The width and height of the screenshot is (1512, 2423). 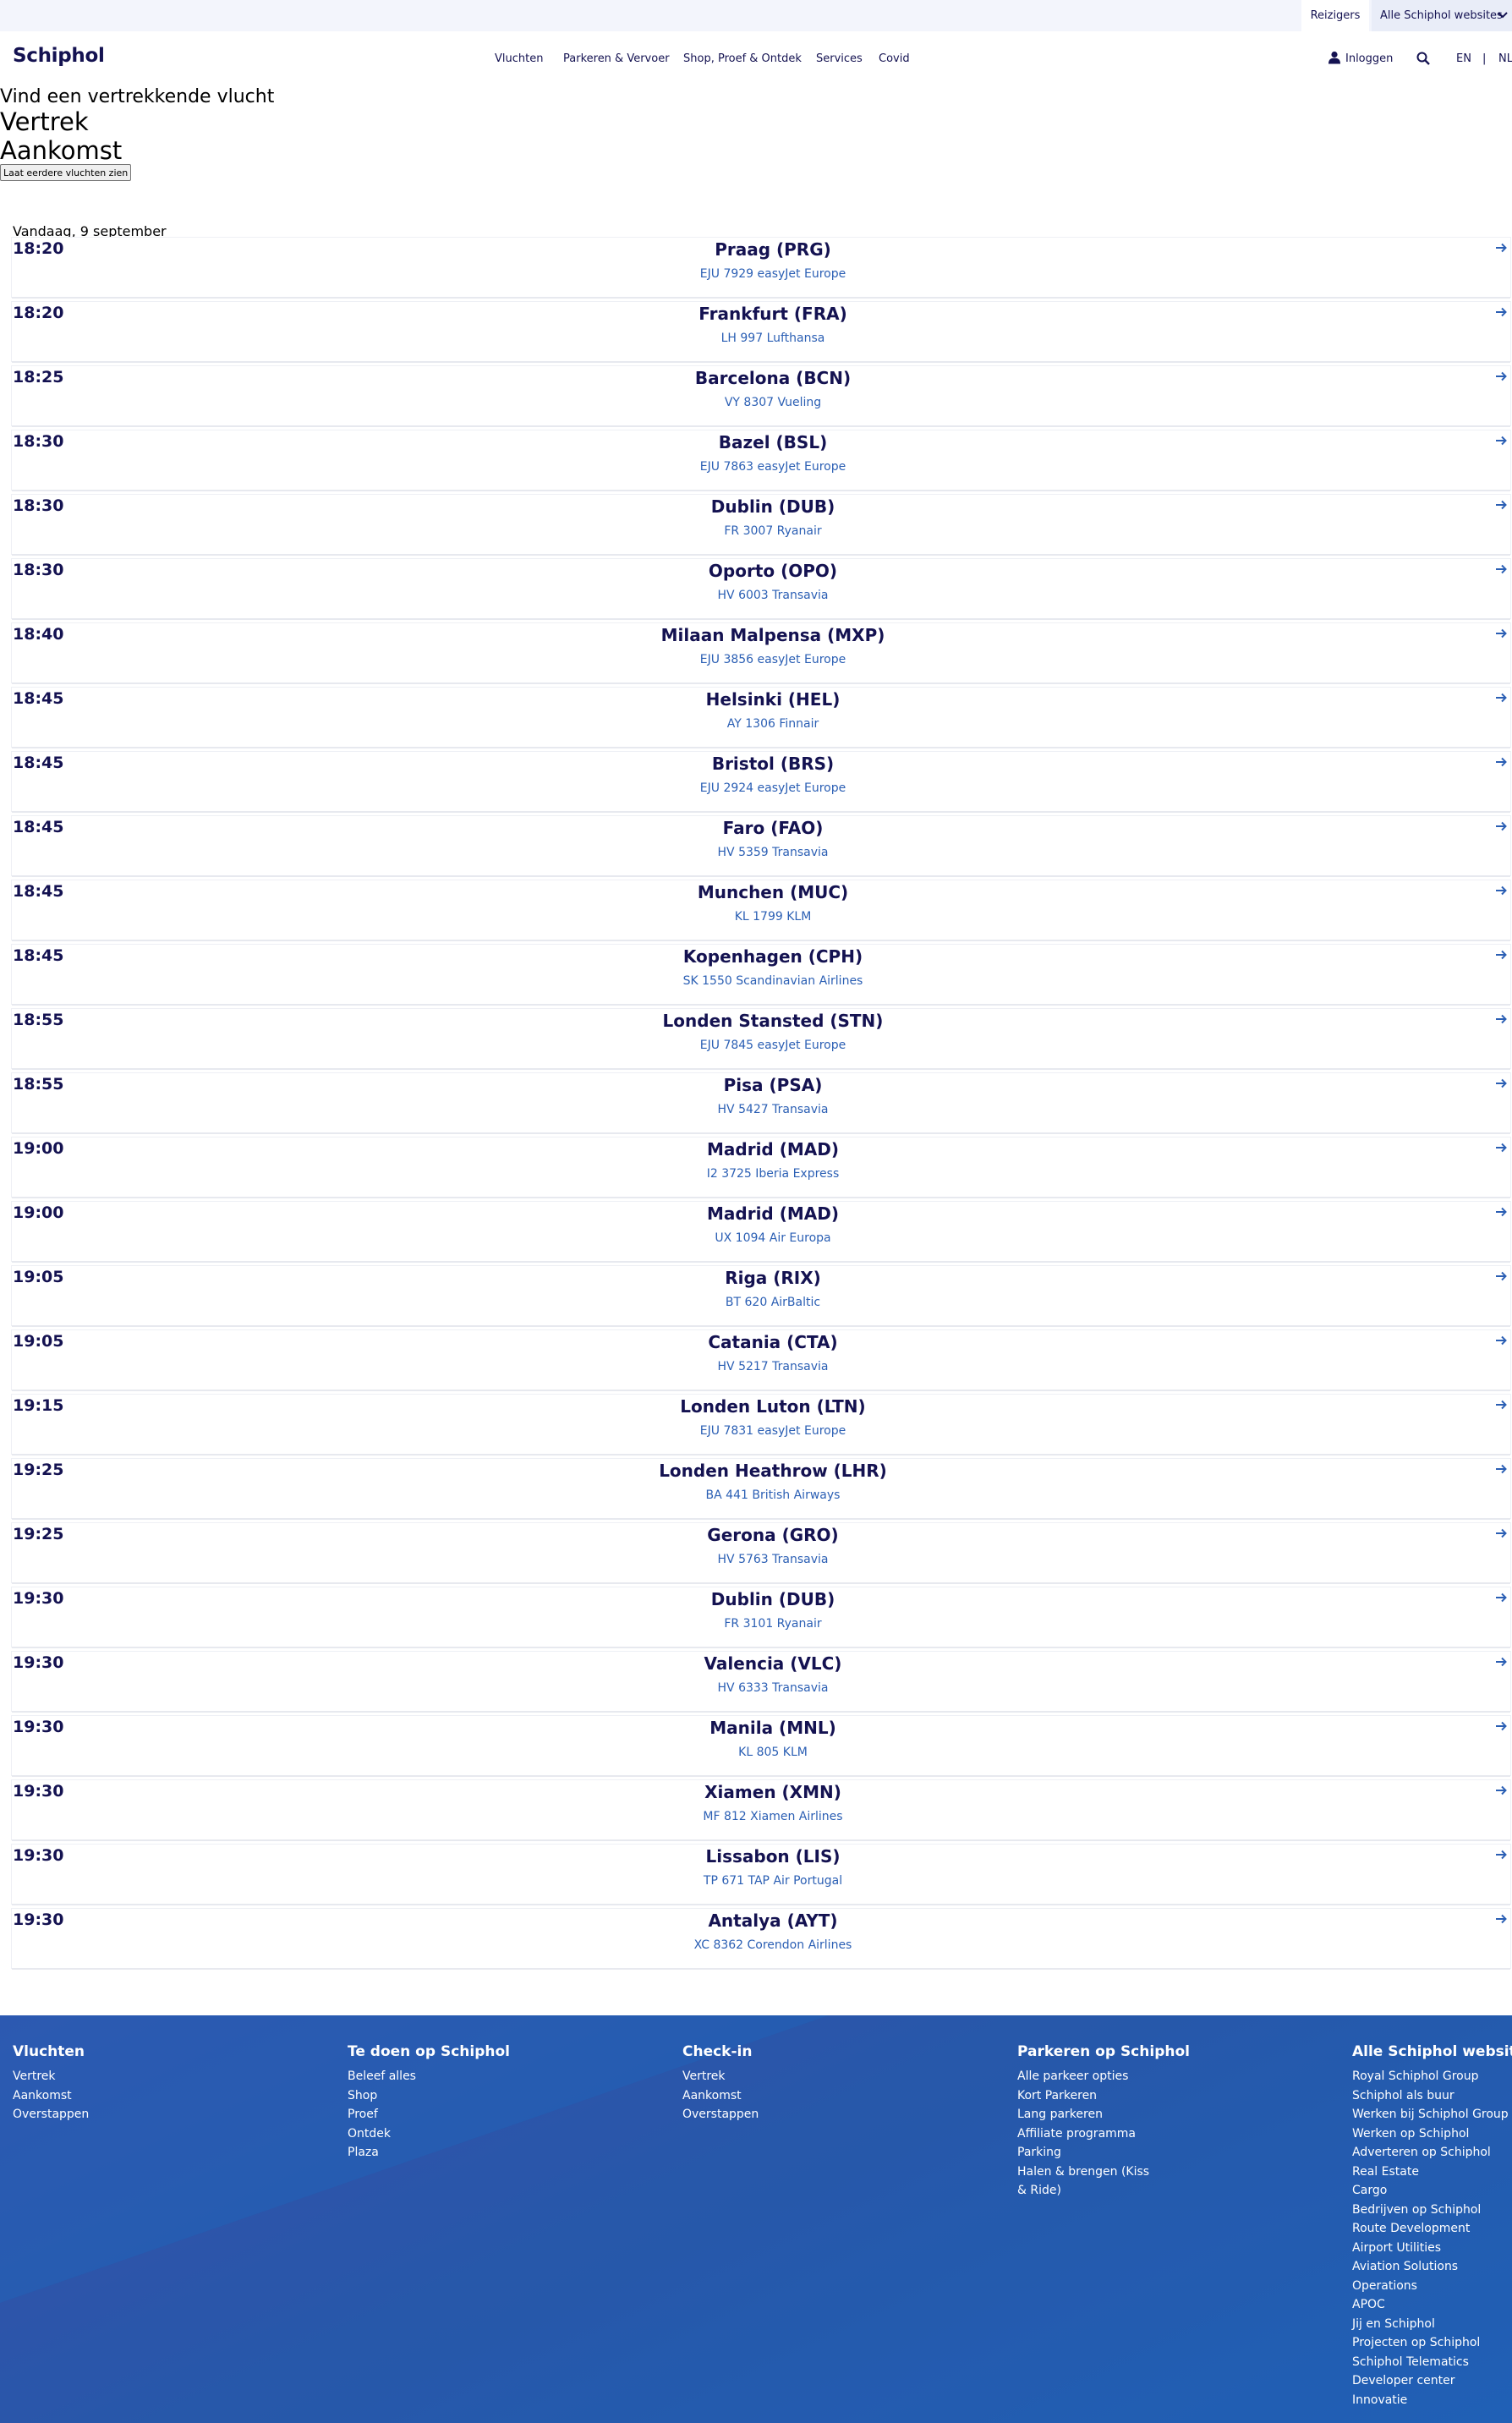 What do you see at coordinates (1432, 2114) in the screenshot?
I see `footer-link: Werken bij Schiphol Group` at bounding box center [1432, 2114].